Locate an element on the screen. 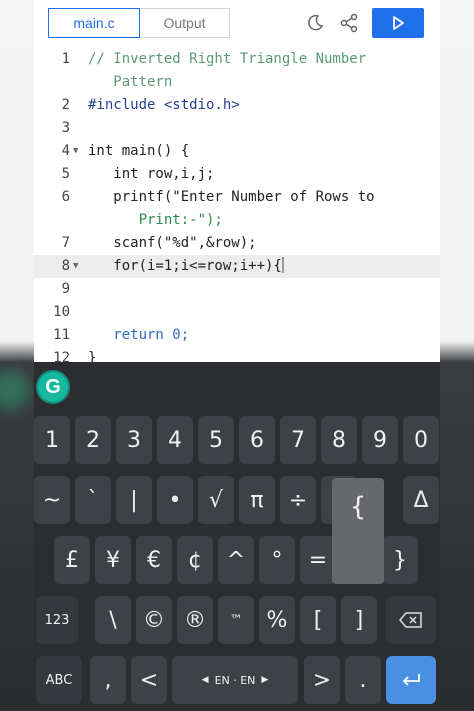 The image size is (474, 711). key-preview-popup: { is located at coordinates (358, 531).